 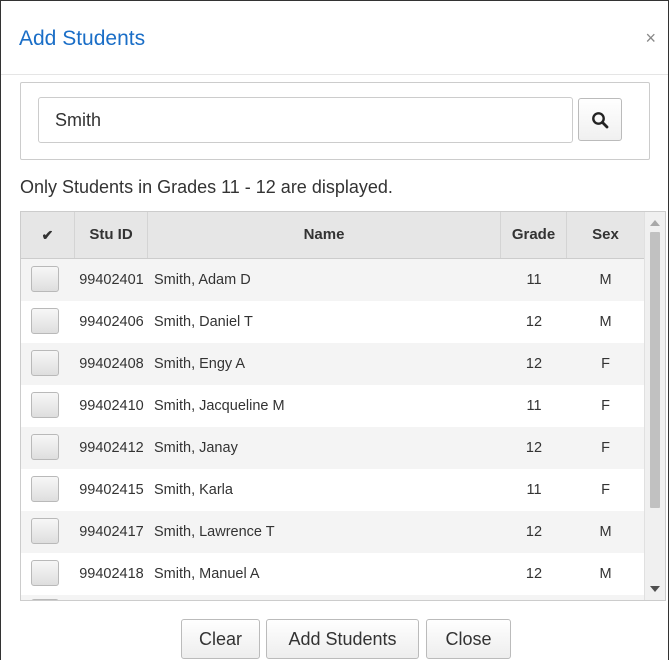 What do you see at coordinates (193, 490) in the screenshot?
I see `cell-name: Smith, Karla` at bounding box center [193, 490].